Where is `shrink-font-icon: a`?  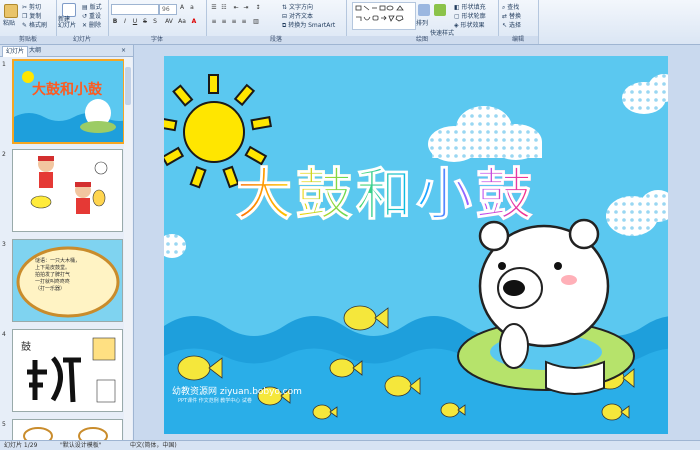 shrink-font-icon: a is located at coordinates (192, 8).